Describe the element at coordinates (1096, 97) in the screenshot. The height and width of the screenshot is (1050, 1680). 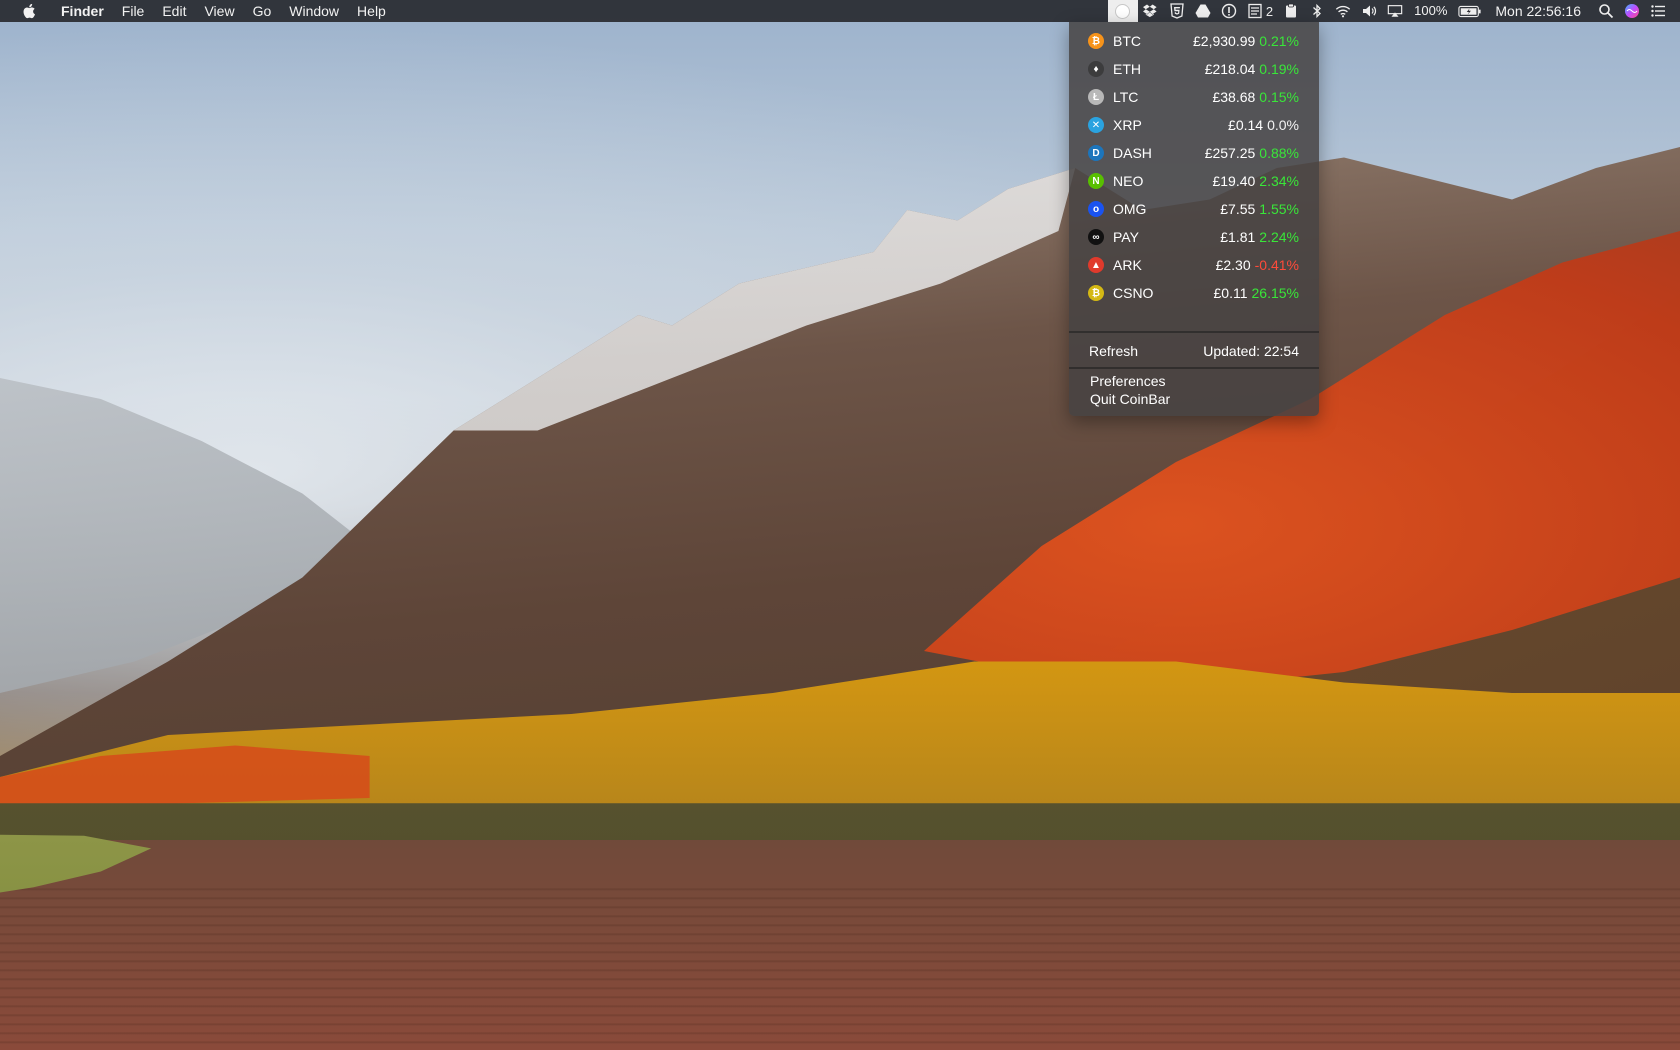
I see `ltc-coin-icon: Ł` at that location.